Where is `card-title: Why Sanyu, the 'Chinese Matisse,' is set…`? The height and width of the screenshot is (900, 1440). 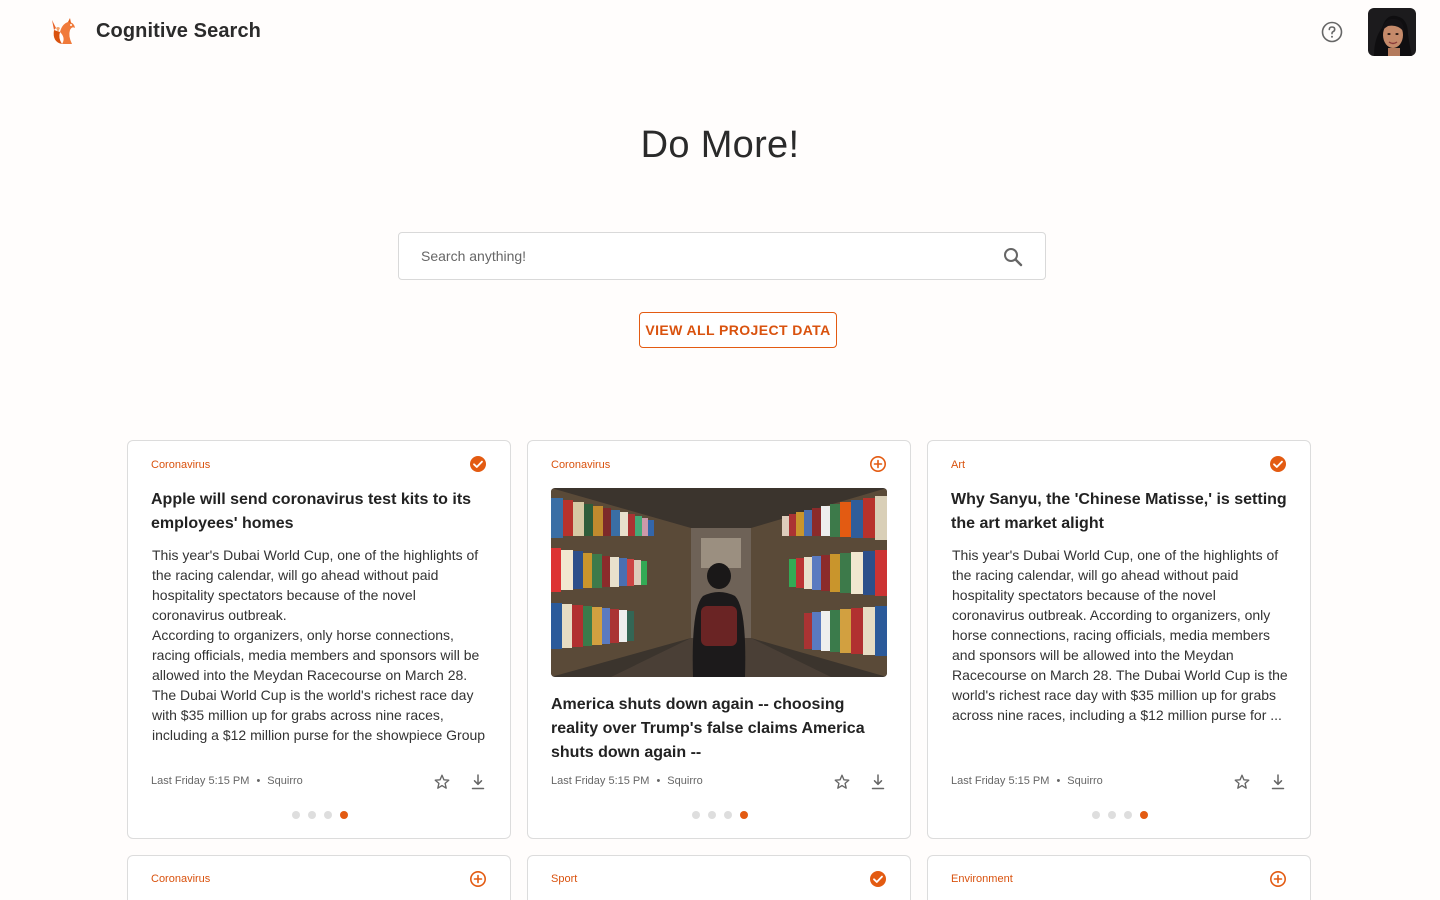 card-title: Why Sanyu, the 'Chinese Matisse,' is set… is located at coordinates (1121, 512).